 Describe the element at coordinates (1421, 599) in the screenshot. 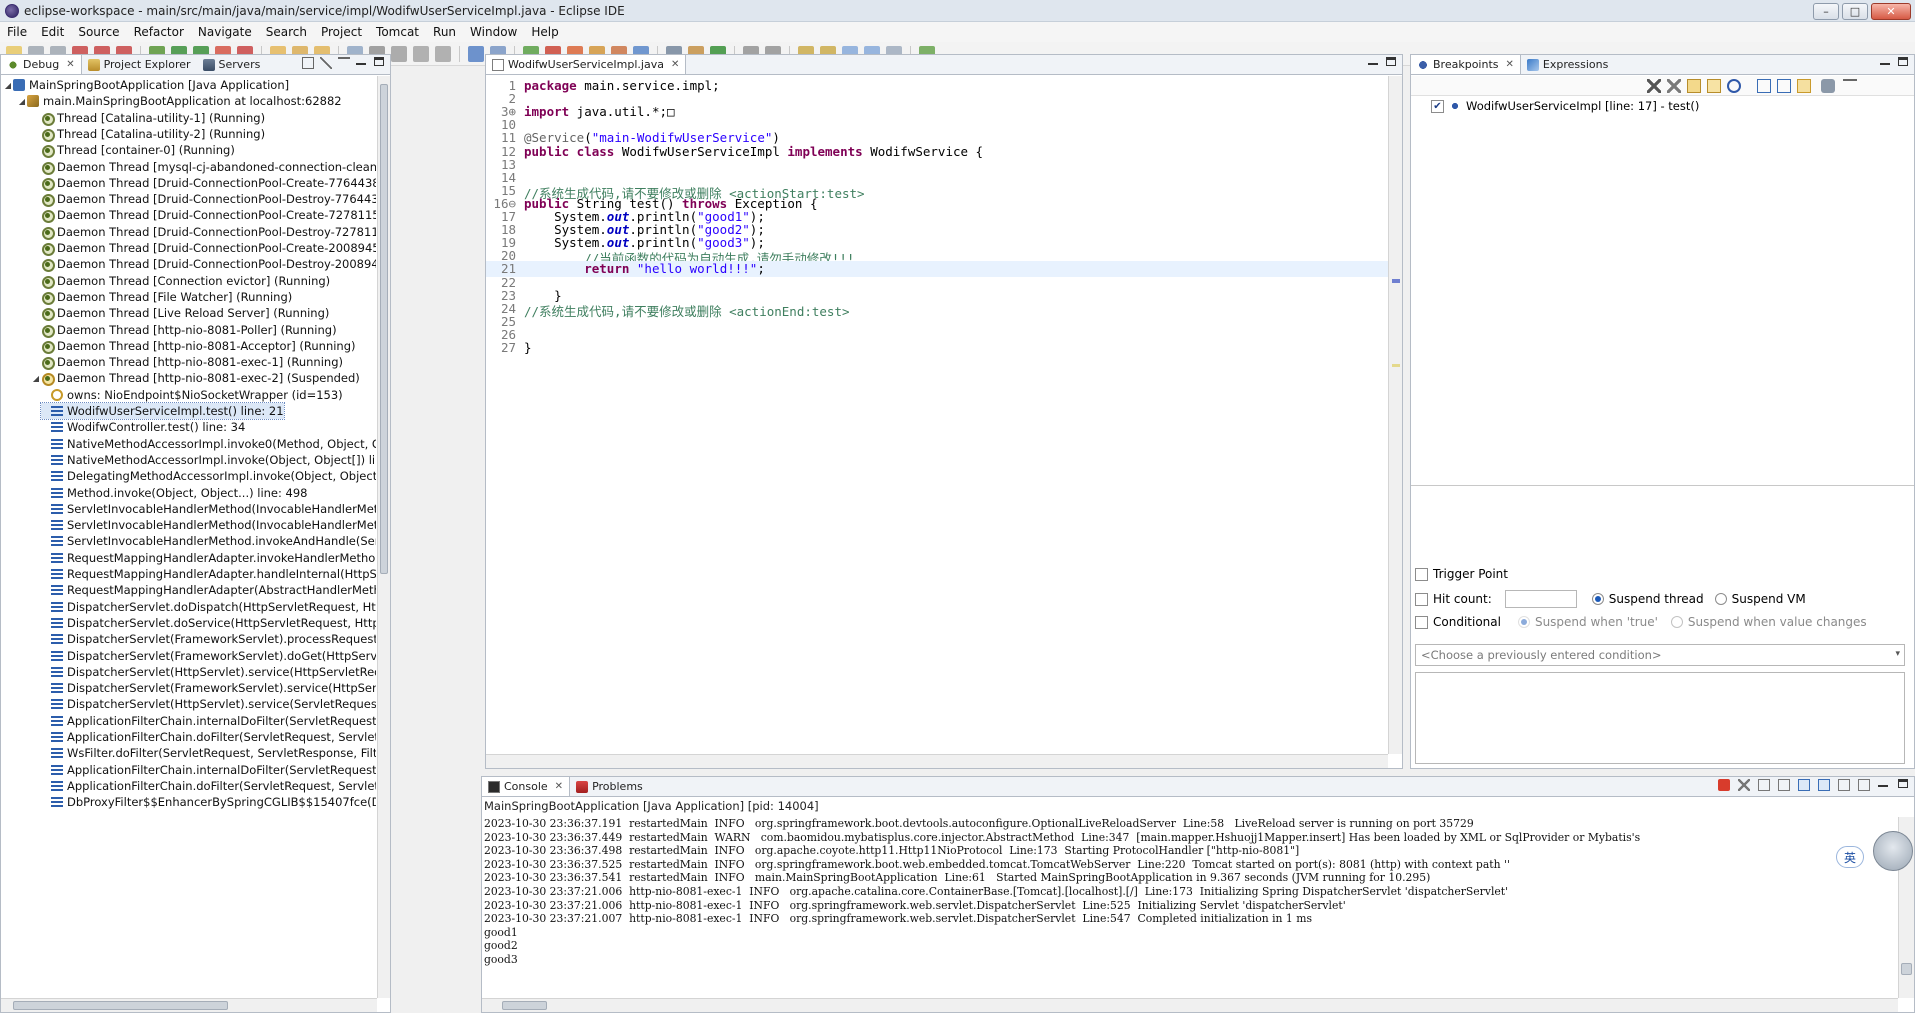

I see `hit-count-checkbox` at that location.